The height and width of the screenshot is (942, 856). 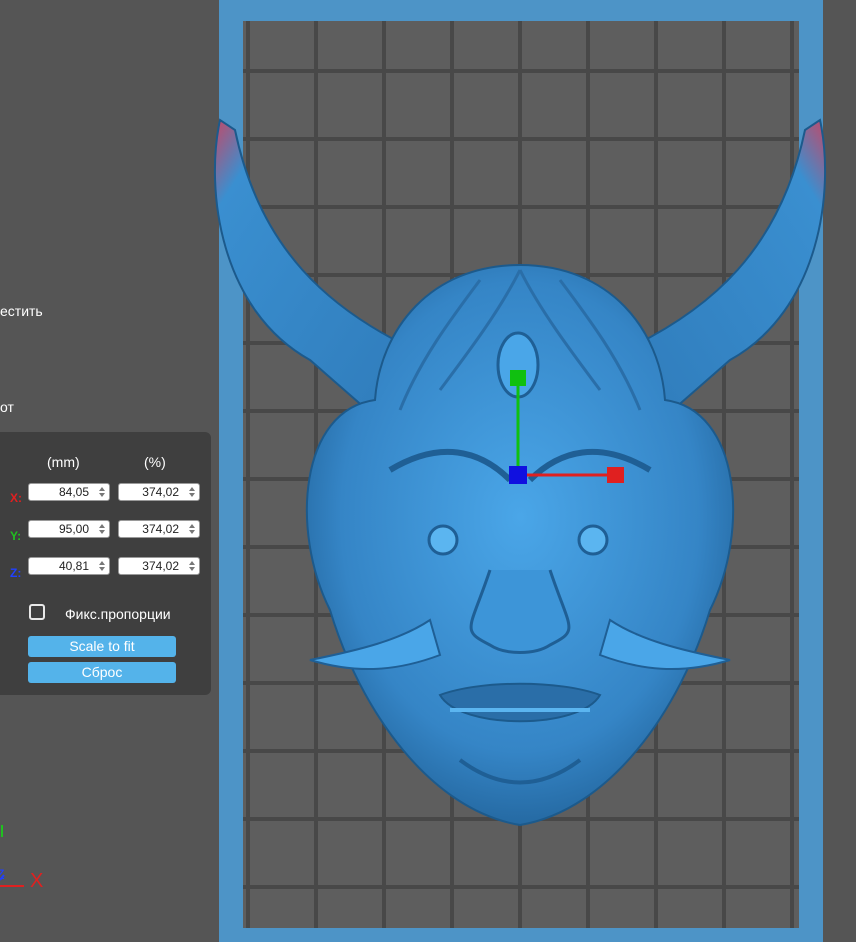 I want to click on x-mm-spinner-icon, so click(x=102, y=492).